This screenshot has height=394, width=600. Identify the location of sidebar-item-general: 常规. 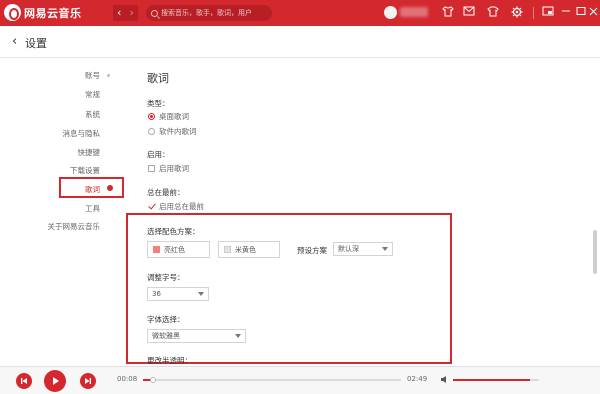
(92, 94).